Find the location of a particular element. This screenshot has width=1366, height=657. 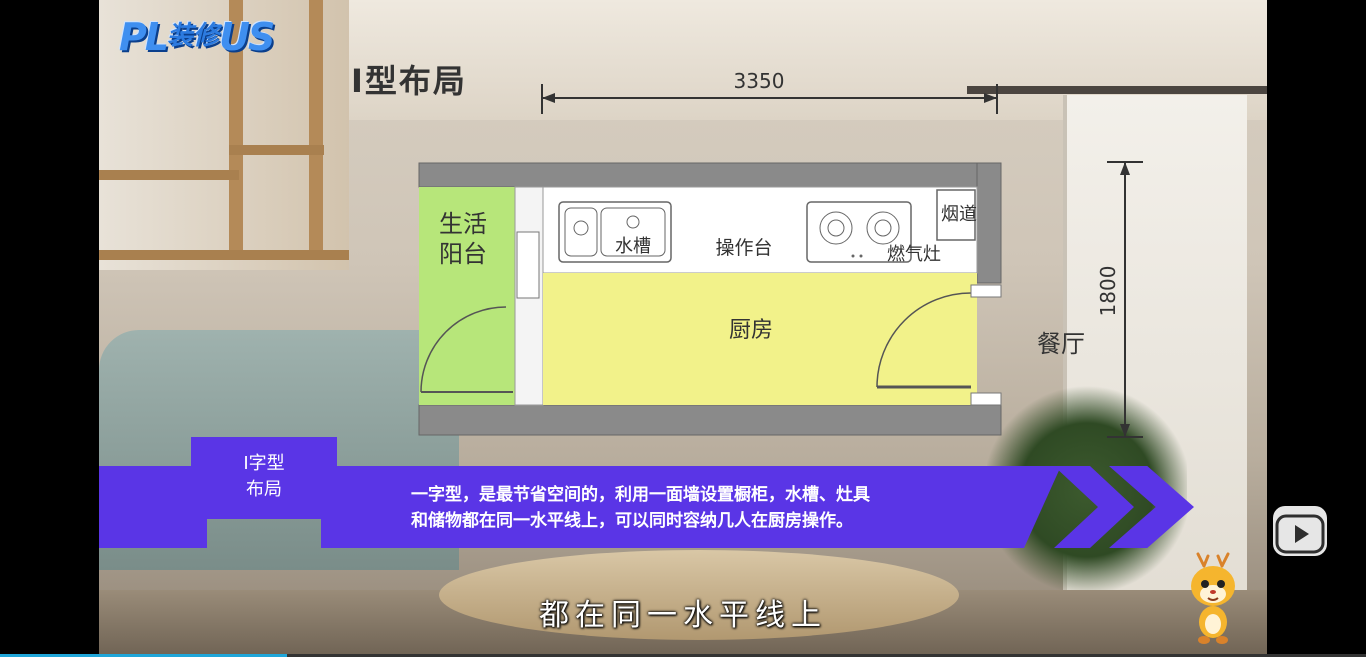

width-dimension: 3350 is located at coordinates (769, 91).